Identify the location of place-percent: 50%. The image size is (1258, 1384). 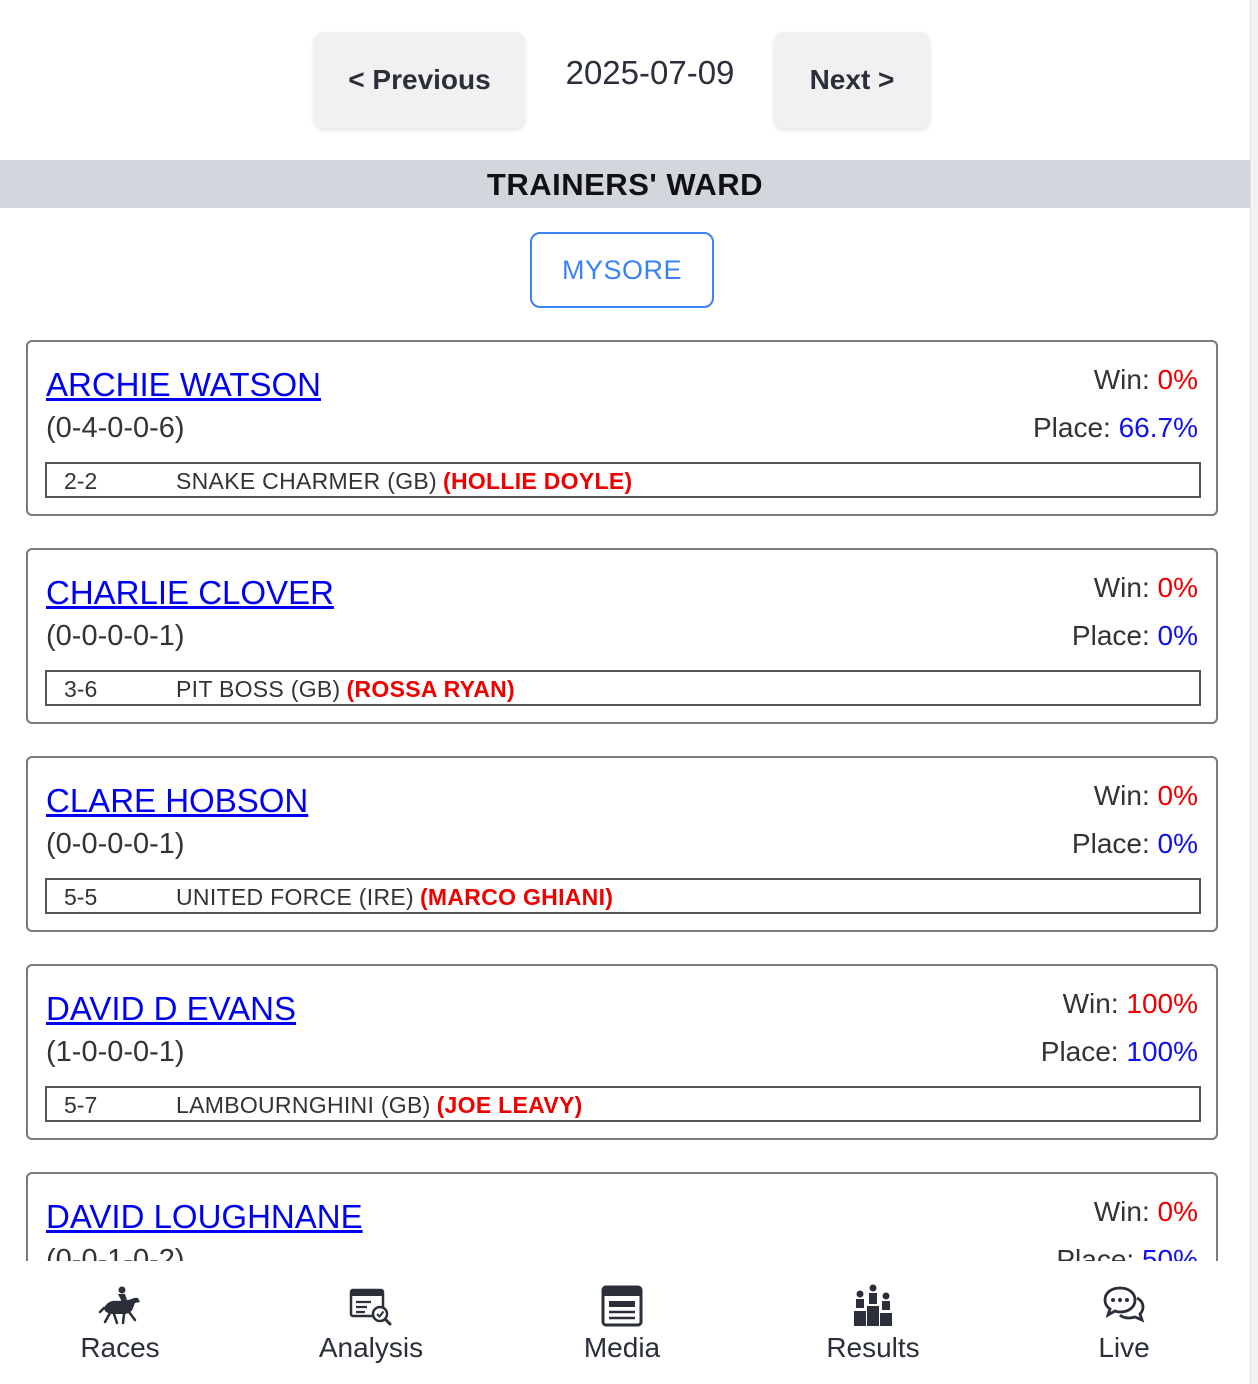
(1169, 1252).